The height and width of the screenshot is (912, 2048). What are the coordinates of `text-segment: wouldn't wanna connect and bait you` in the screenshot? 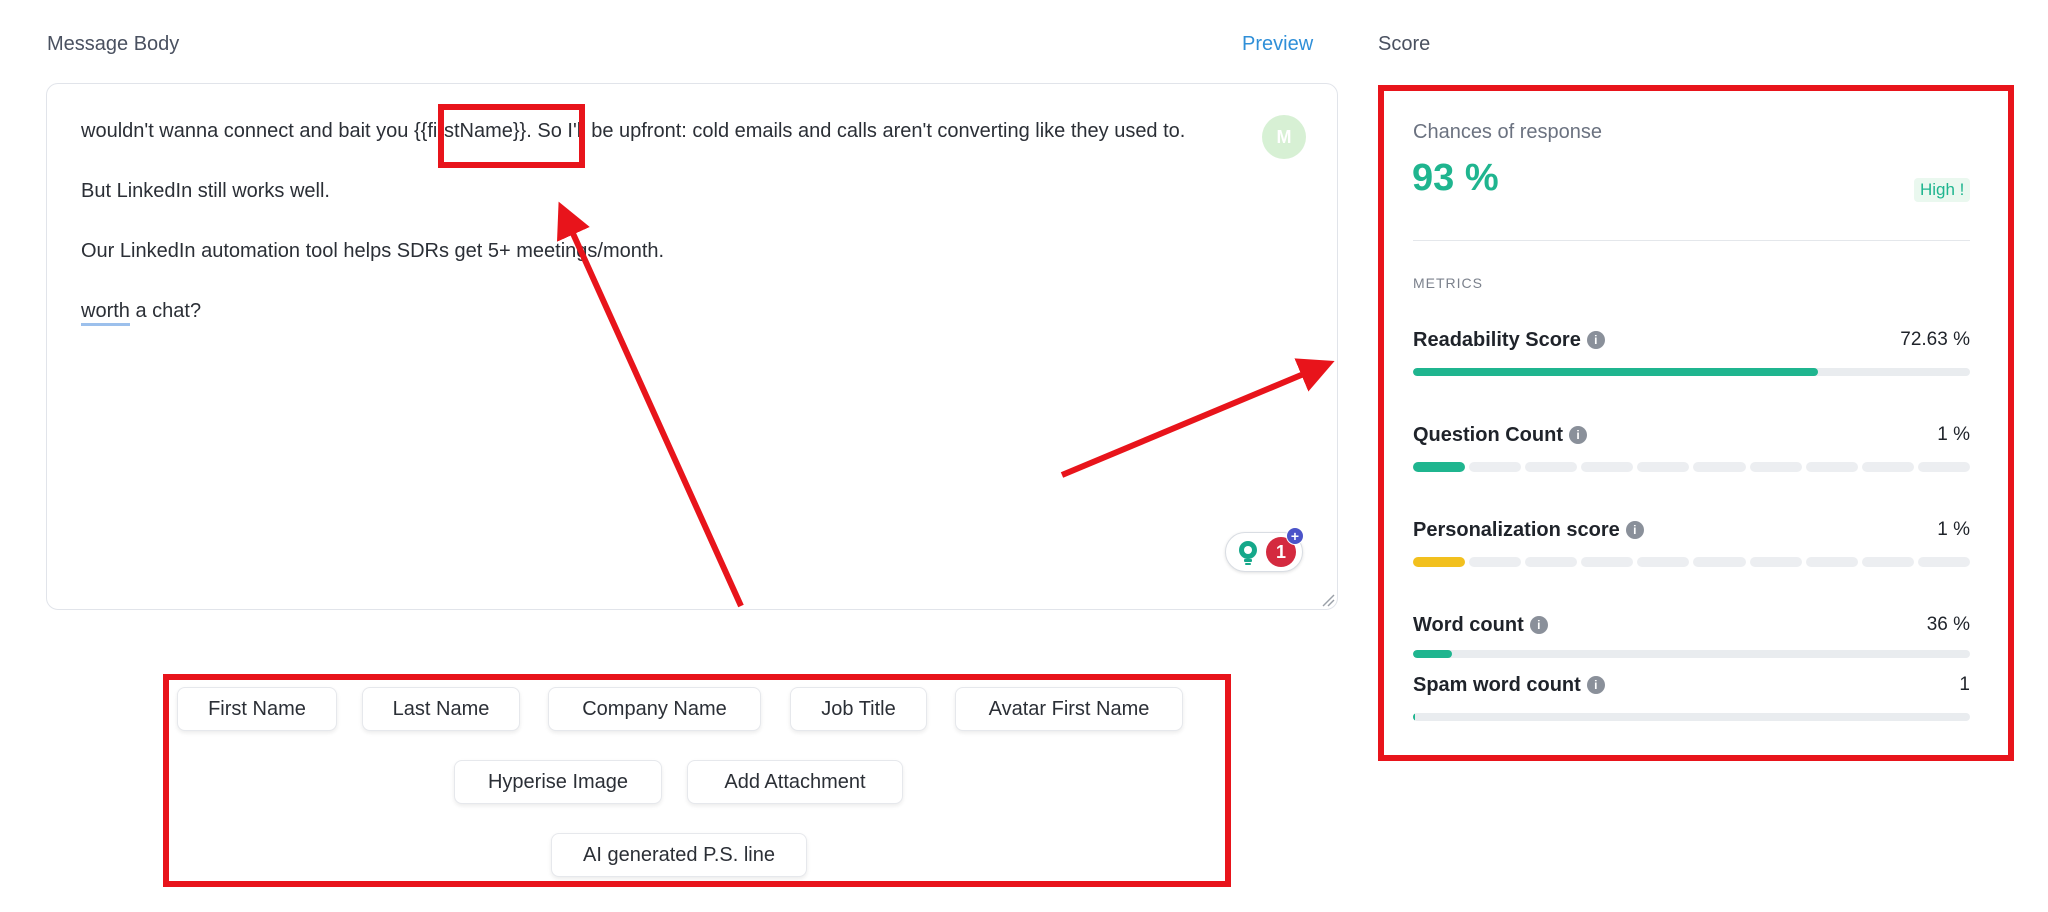 It's located at (247, 131).